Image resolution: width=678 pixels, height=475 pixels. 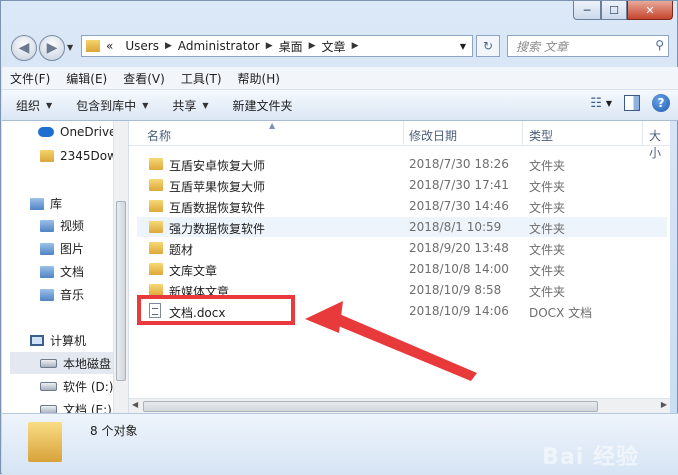 I want to click on search-icon: ⚲, so click(x=659, y=45).